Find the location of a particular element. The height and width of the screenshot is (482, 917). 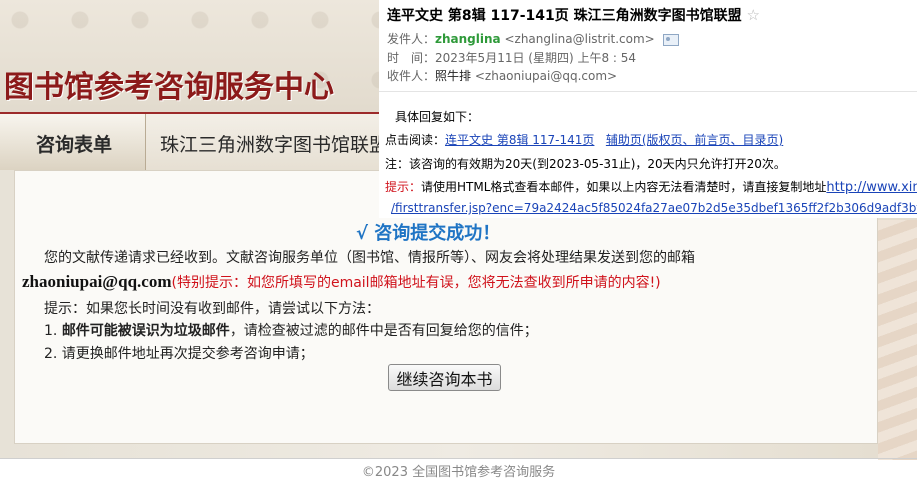

hint-item-2: 2. 请更换邮件地址再次提交参考咨询申请； is located at coordinates (179, 354).